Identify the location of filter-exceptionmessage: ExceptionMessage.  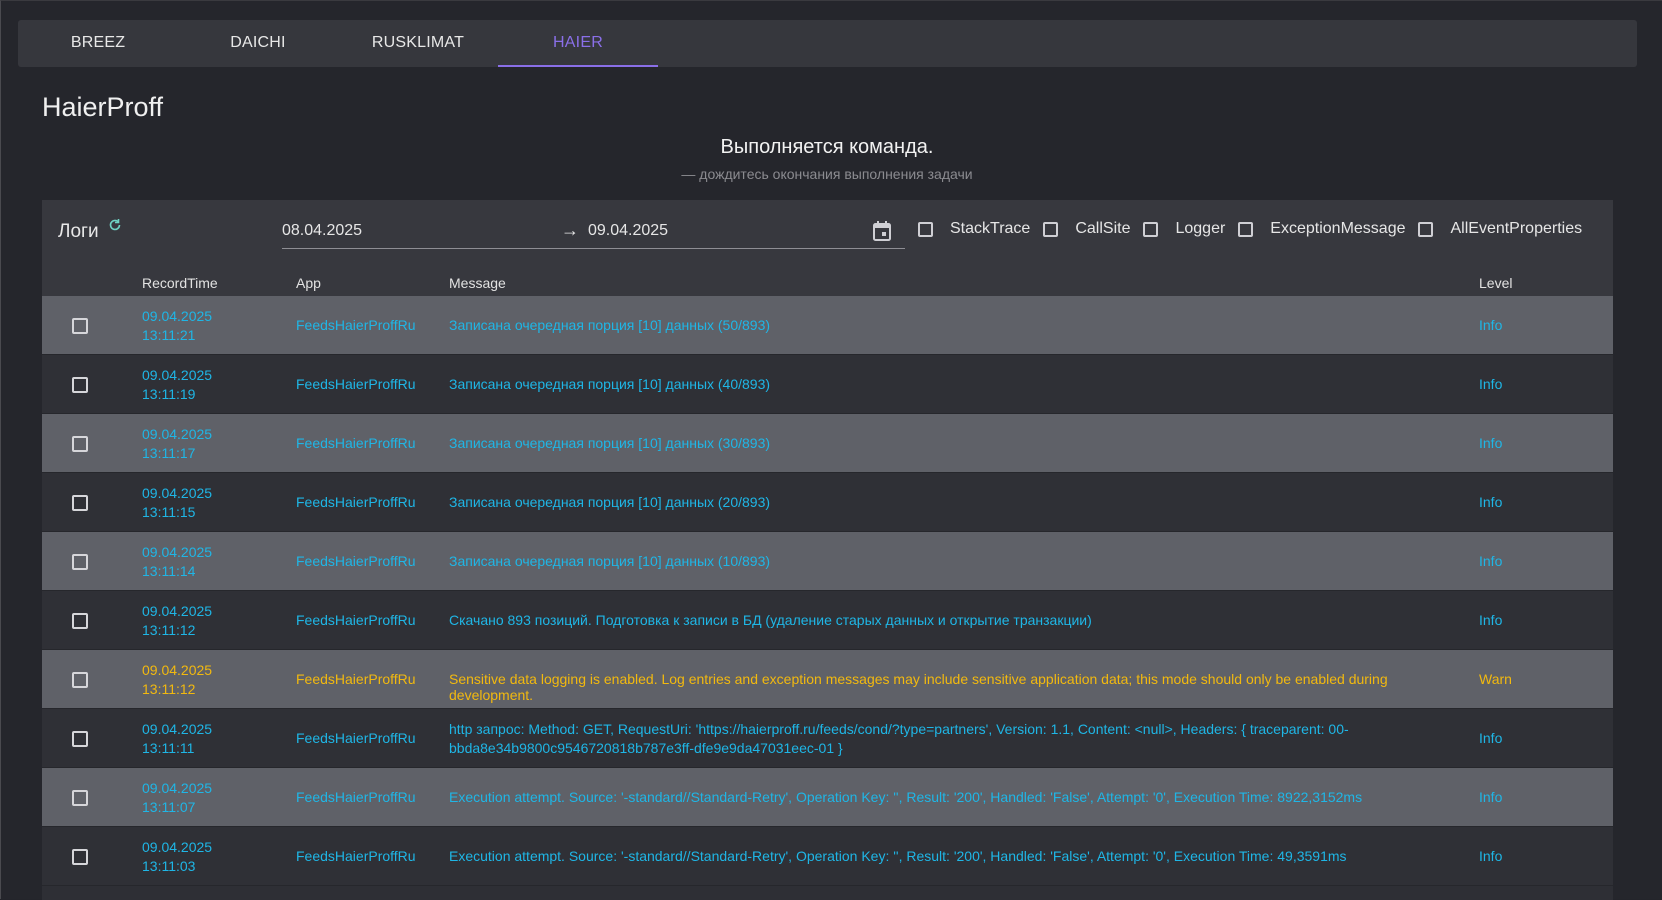
(1321, 229).